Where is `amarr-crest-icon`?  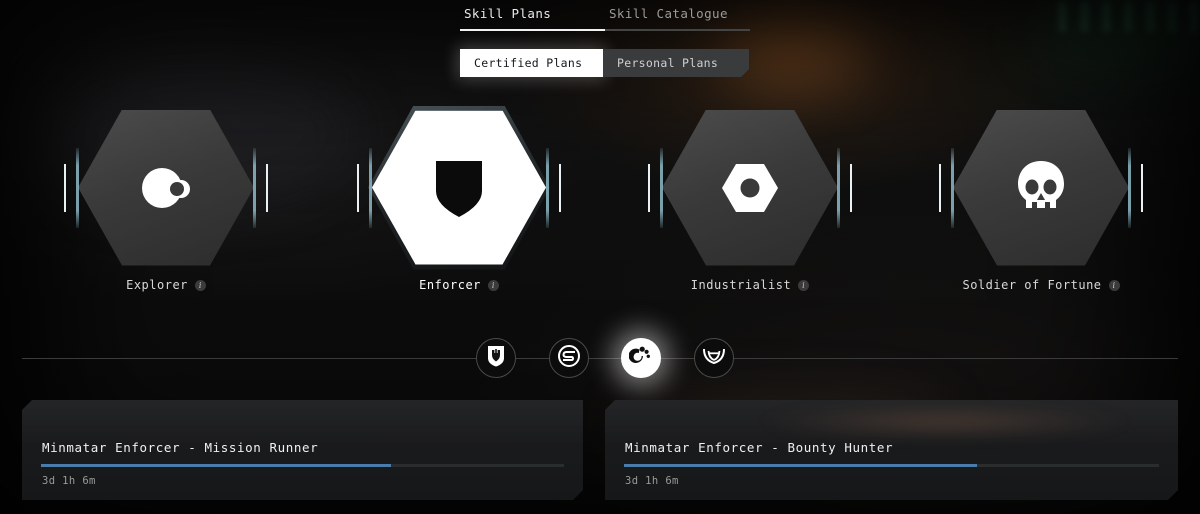
amarr-crest-icon is located at coordinates (496, 358).